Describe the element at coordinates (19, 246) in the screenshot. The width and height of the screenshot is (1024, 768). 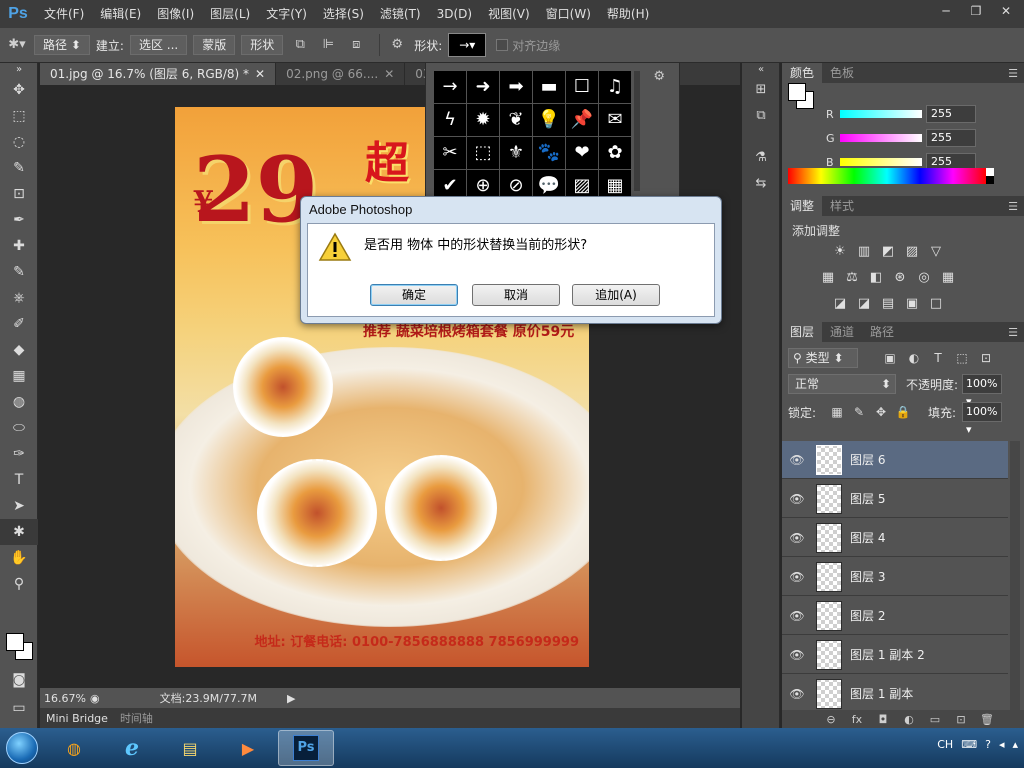
I see `healing-brush-tool-icon: ✚` at that location.